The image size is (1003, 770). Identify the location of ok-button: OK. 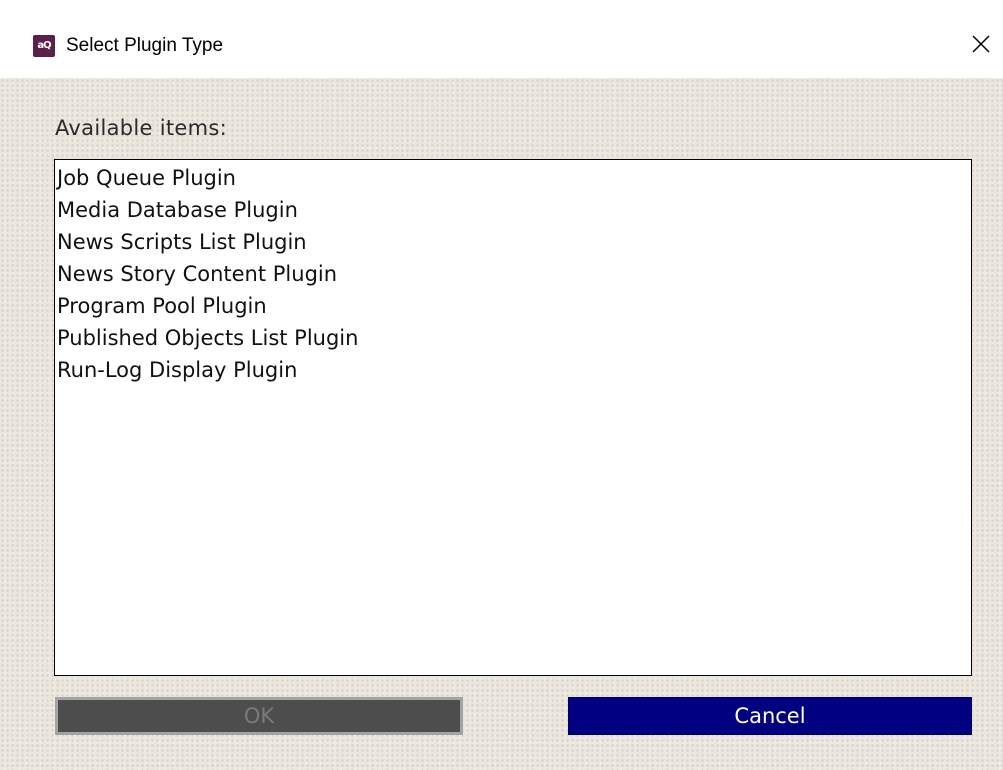
(259, 716).